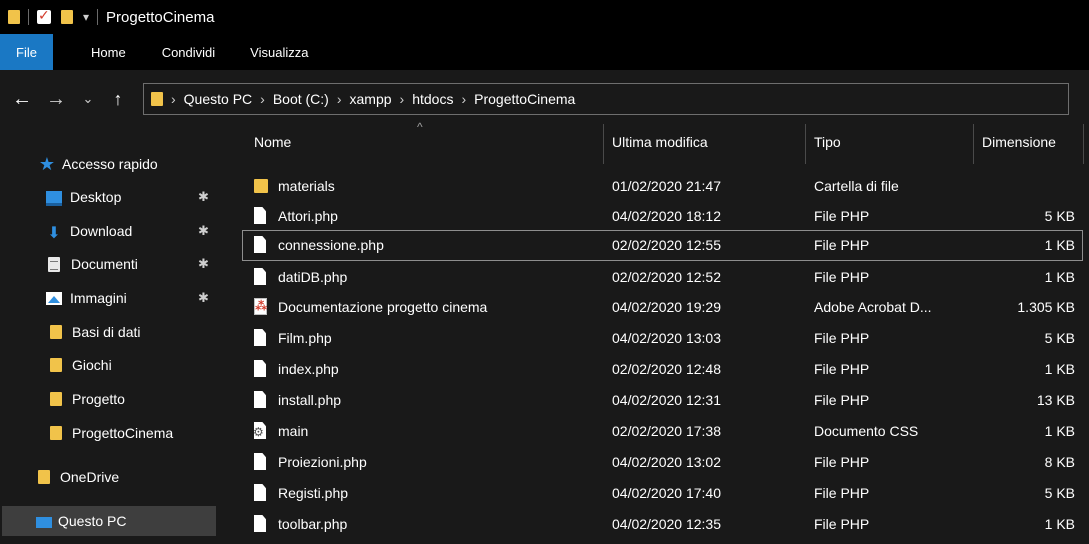  I want to click on customize-toolbar-icon: ▾, so click(86, 17).